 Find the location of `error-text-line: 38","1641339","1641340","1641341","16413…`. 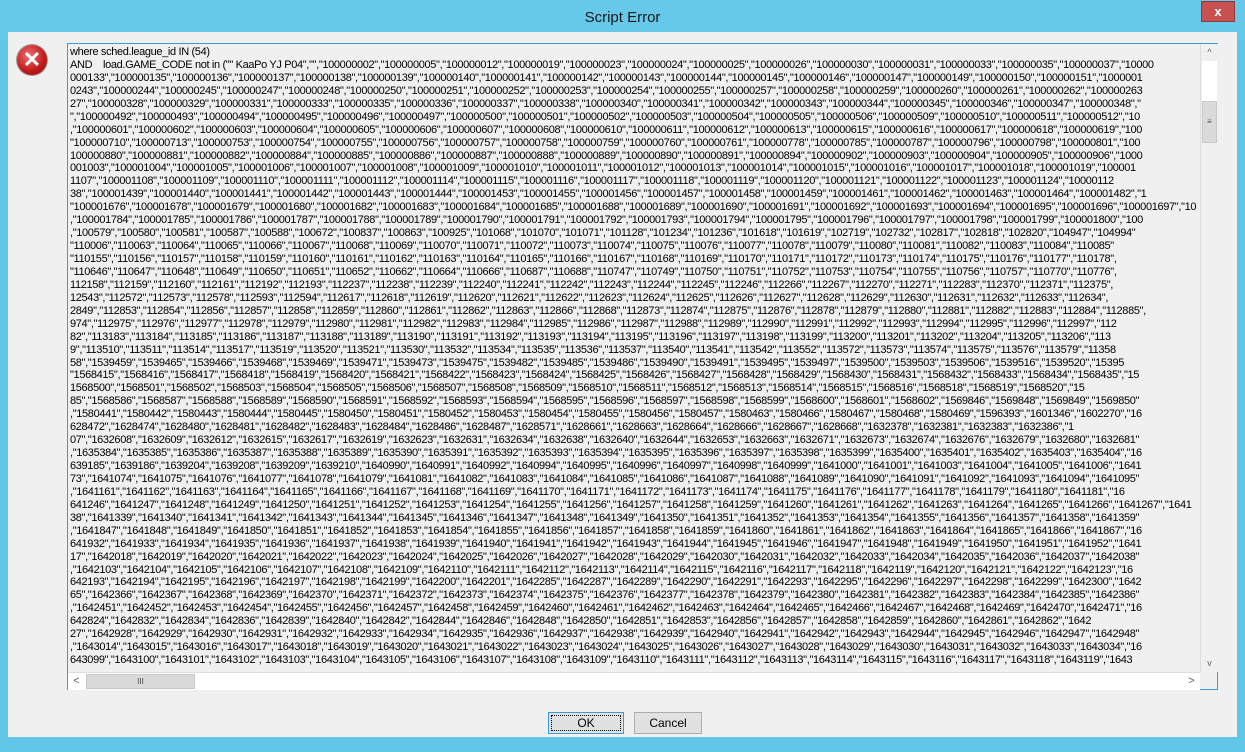

error-text-line: 38","1641339","1641340","1641341","16413… is located at coordinates (605, 517).